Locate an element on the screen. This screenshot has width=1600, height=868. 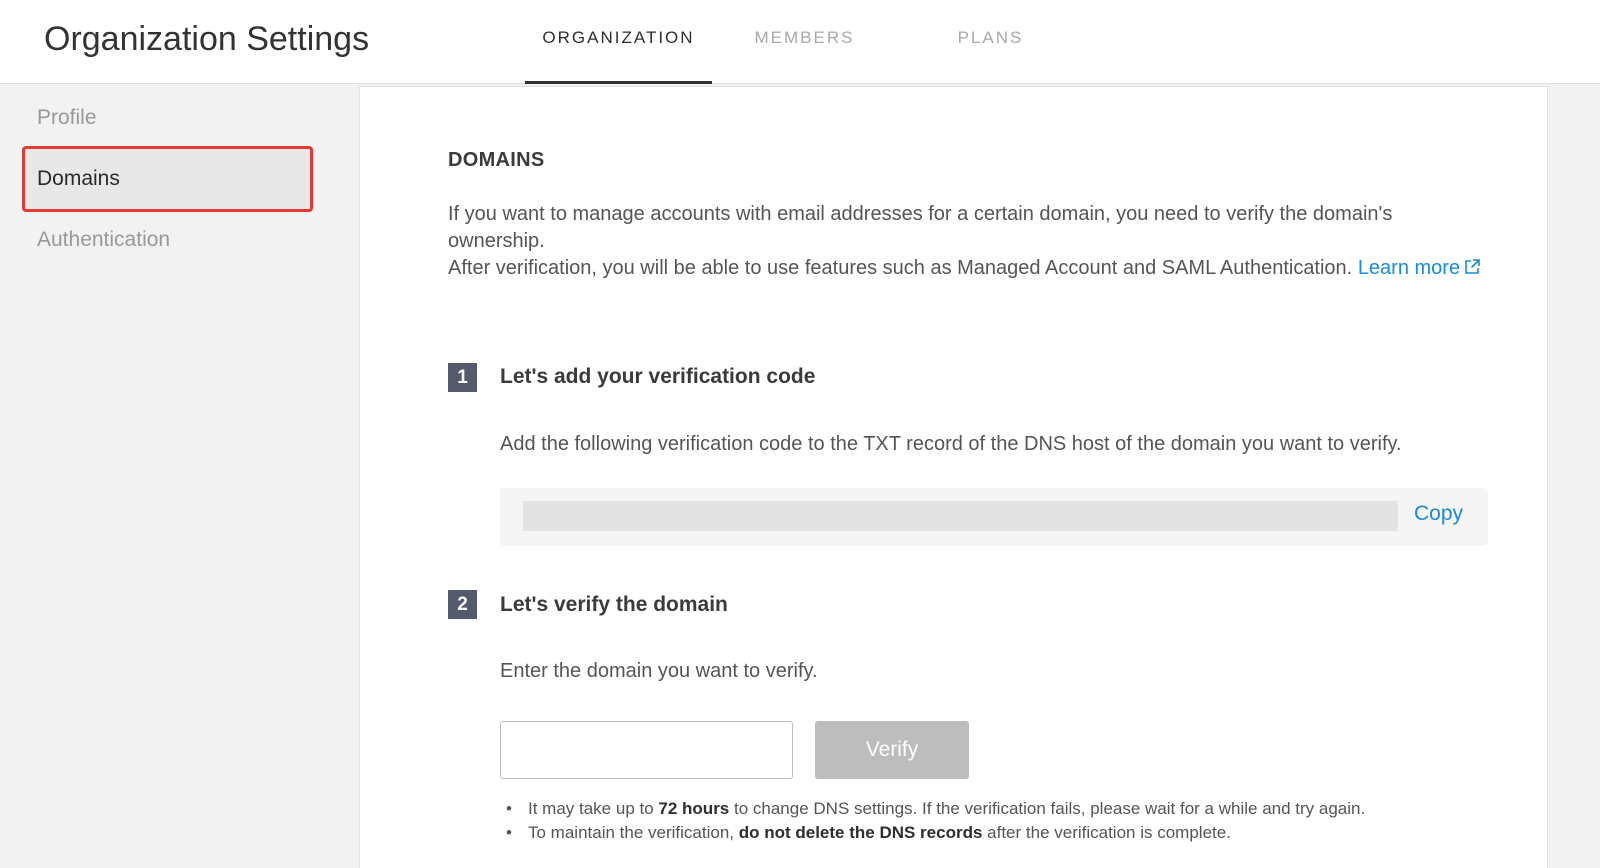
tab-plans: PLANS is located at coordinates (990, 38).